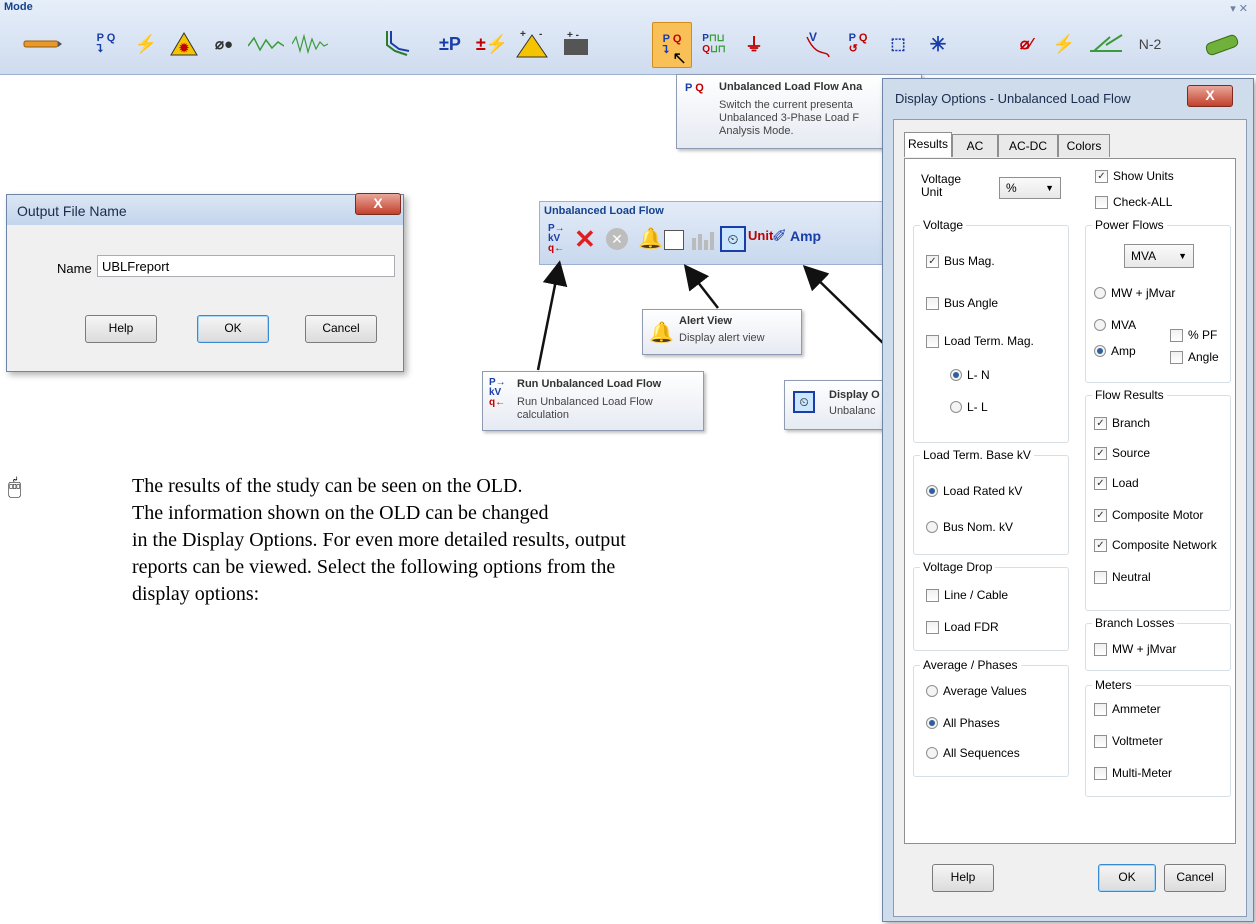 This screenshot has height=924, width=1256. I want to click on chevron-down-icon: ▼, so click(1049, 188).